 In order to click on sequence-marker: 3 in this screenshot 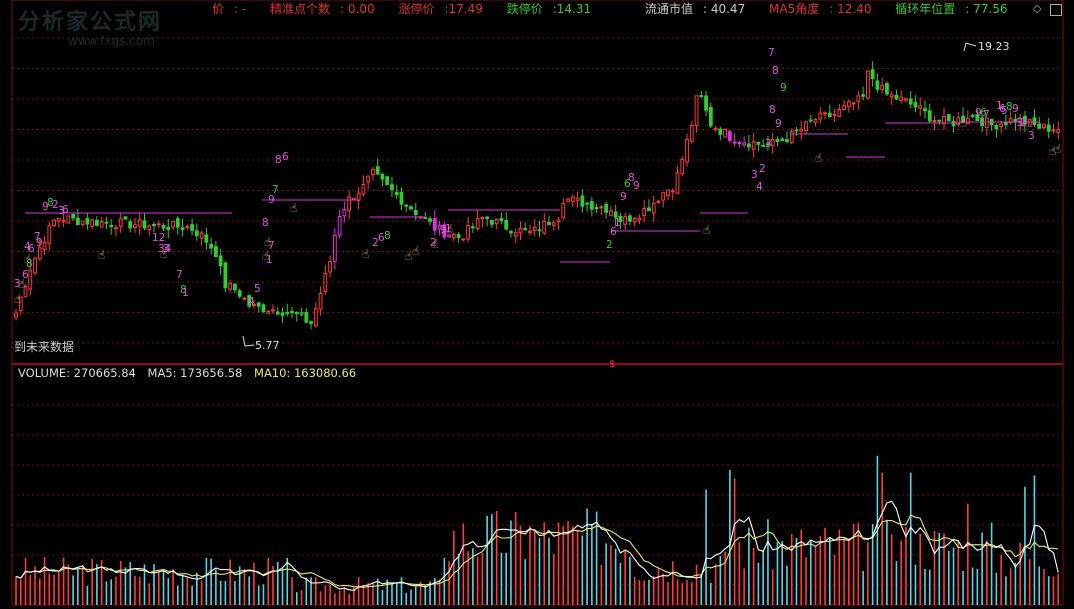, I will do `click(768, 144)`.